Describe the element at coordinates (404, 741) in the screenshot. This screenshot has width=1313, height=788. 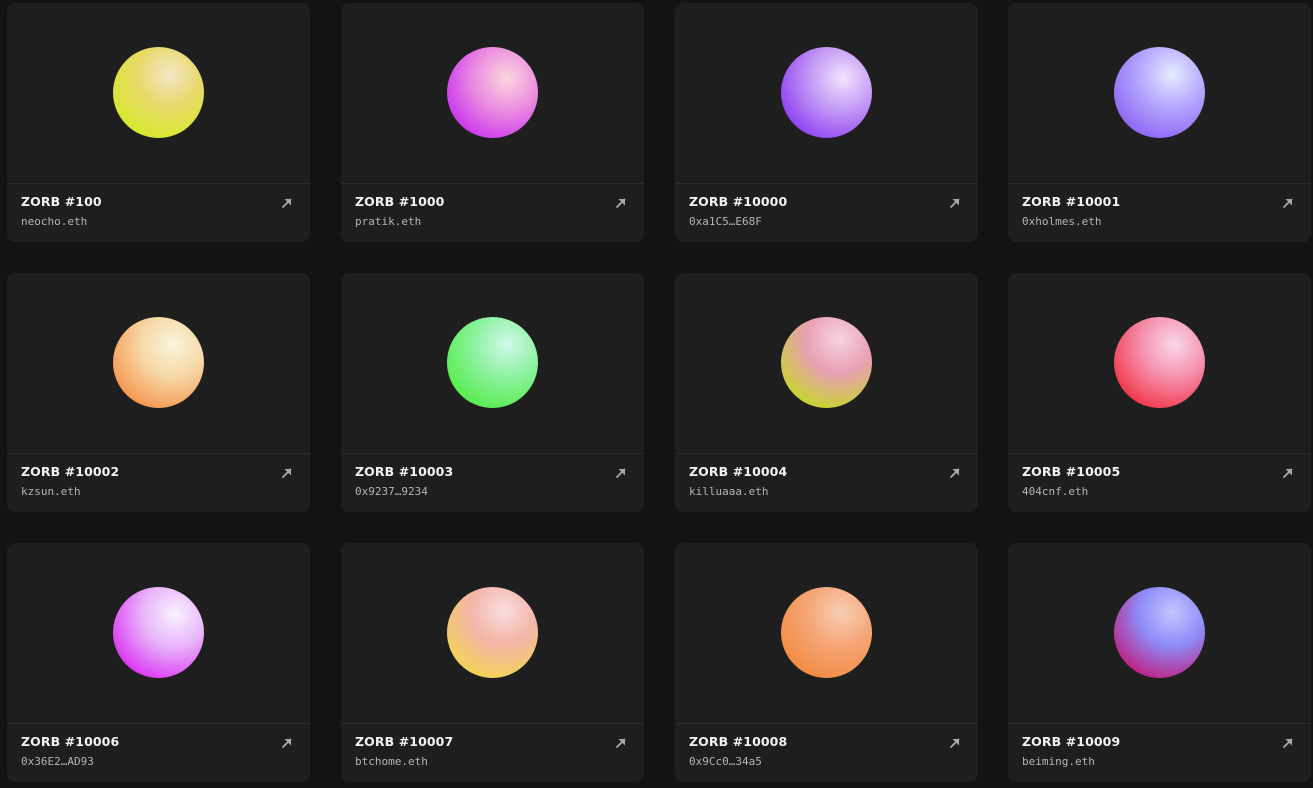
I see `zorb-title: ZORB #10007` at that location.